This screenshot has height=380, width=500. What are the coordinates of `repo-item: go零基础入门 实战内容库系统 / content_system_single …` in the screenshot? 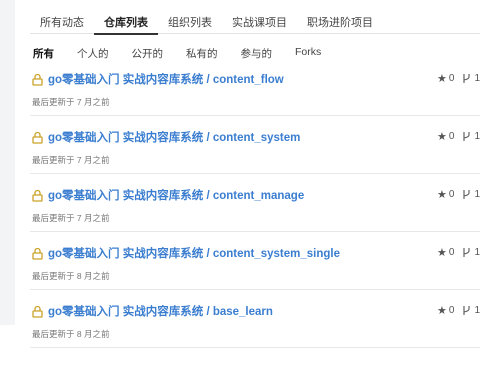 It's located at (255, 261).